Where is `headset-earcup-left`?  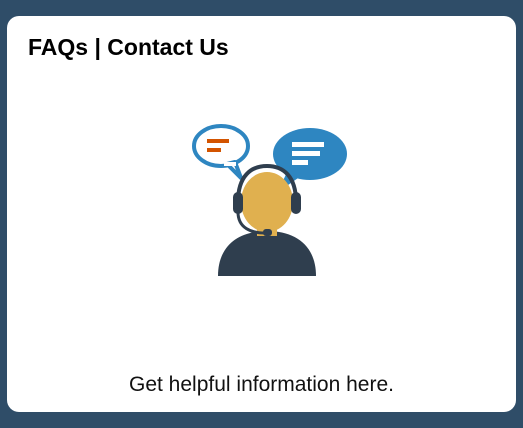
headset-earcup-left is located at coordinates (238, 203).